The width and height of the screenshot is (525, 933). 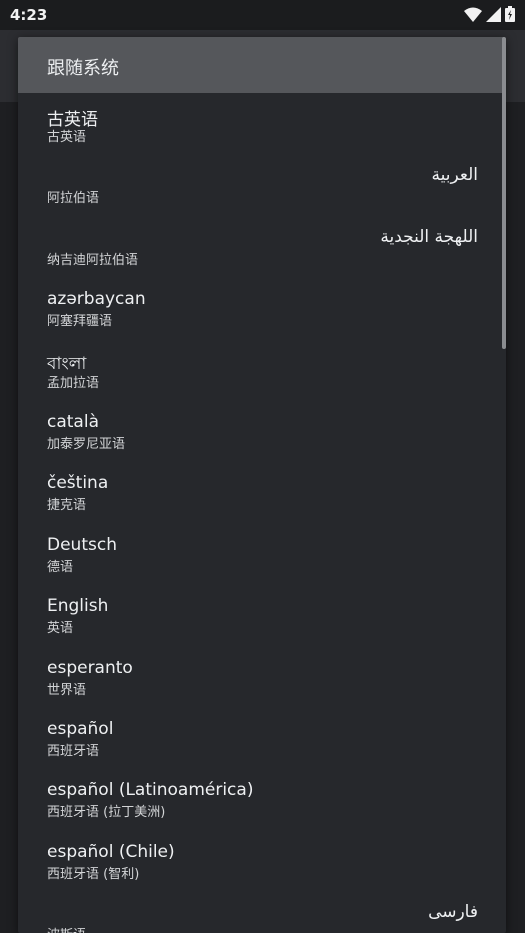 What do you see at coordinates (60, 629) in the screenshot?
I see `language-translated-name: 英语` at bounding box center [60, 629].